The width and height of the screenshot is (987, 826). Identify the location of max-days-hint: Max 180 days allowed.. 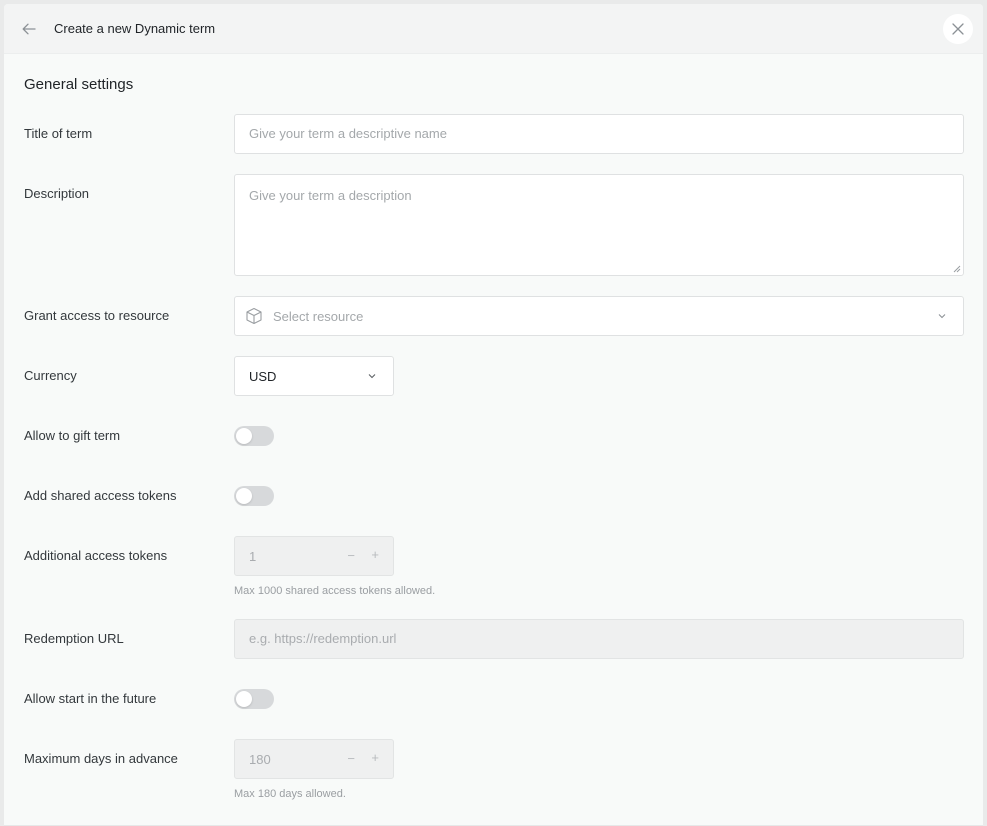
(290, 794).